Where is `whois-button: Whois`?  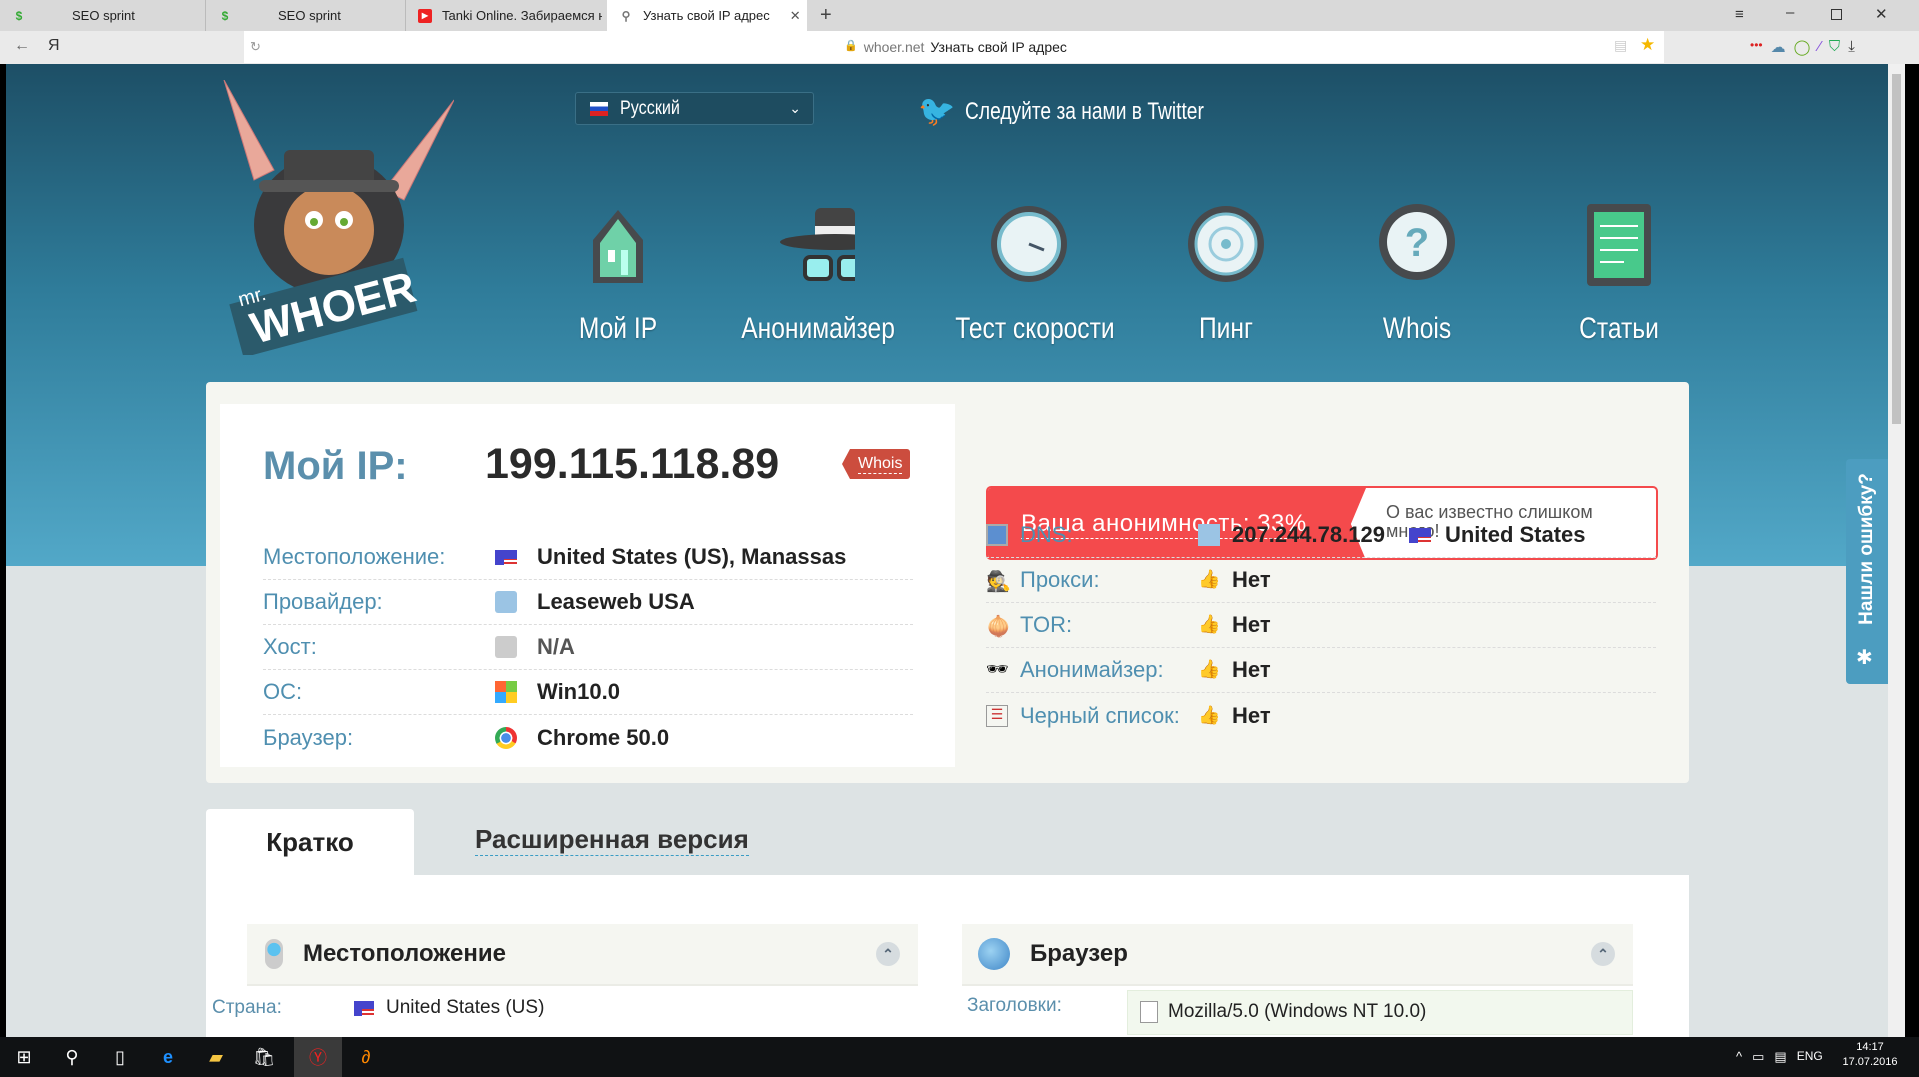
whois-button: Whois is located at coordinates (876, 464).